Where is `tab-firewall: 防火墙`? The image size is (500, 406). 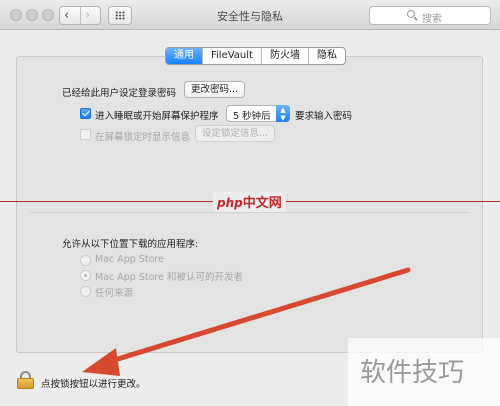
tab-firewall: 防火墙 is located at coordinates (284, 56).